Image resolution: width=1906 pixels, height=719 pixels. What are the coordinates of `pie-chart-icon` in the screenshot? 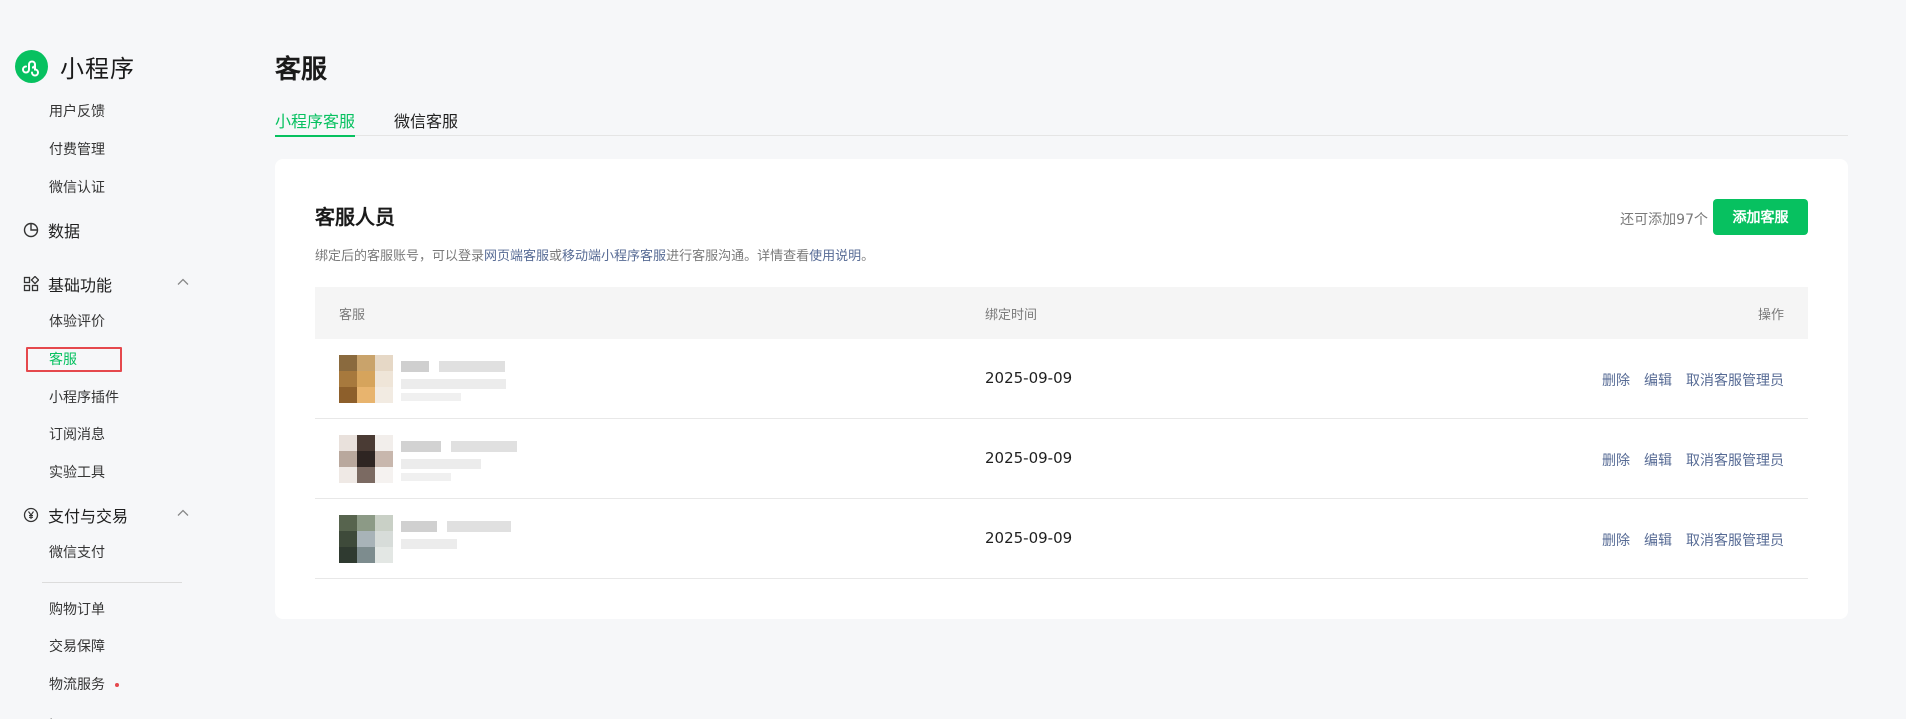 It's located at (31, 230).